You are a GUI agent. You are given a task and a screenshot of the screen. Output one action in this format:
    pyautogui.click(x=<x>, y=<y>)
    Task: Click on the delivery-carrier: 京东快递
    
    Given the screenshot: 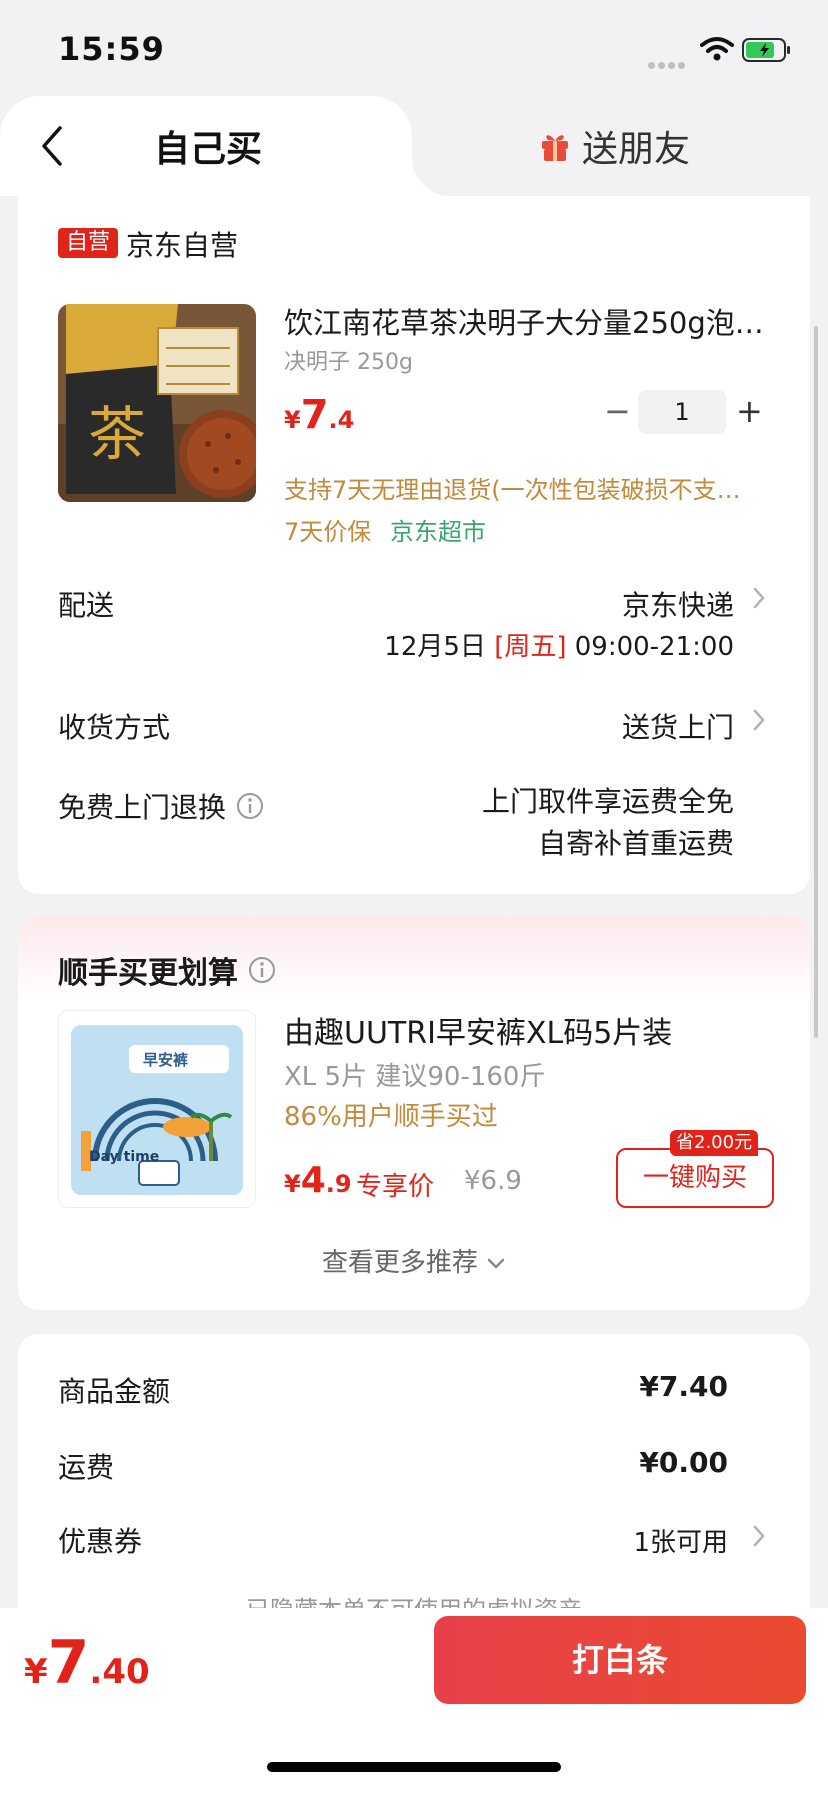 What is the action you would take?
    pyautogui.click(x=678, y=604)
    